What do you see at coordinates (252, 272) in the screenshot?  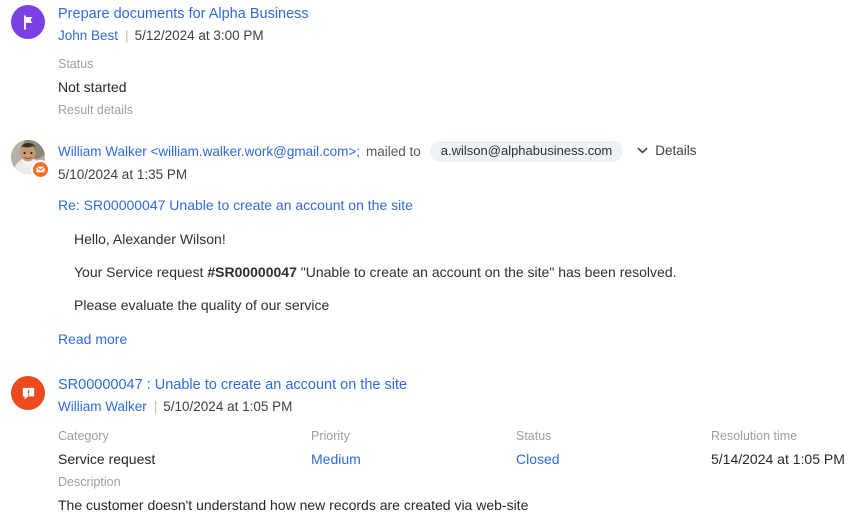 I see `email-request-number: #SR00000047` at bounding box center [252, 272].